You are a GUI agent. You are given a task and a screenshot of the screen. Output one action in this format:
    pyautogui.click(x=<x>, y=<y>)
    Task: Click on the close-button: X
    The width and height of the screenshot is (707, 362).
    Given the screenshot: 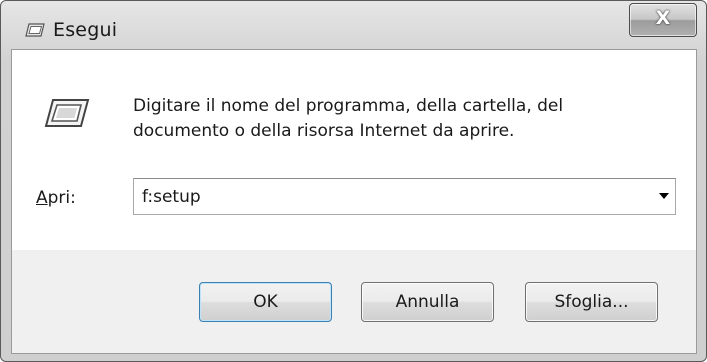 What is the action you would take?
    pyautogui.click(x=663, y=20)
    